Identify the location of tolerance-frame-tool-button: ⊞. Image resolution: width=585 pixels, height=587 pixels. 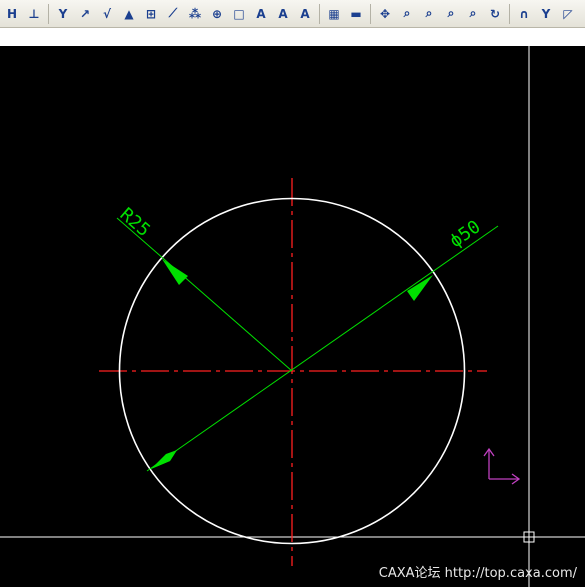
(151, 14).